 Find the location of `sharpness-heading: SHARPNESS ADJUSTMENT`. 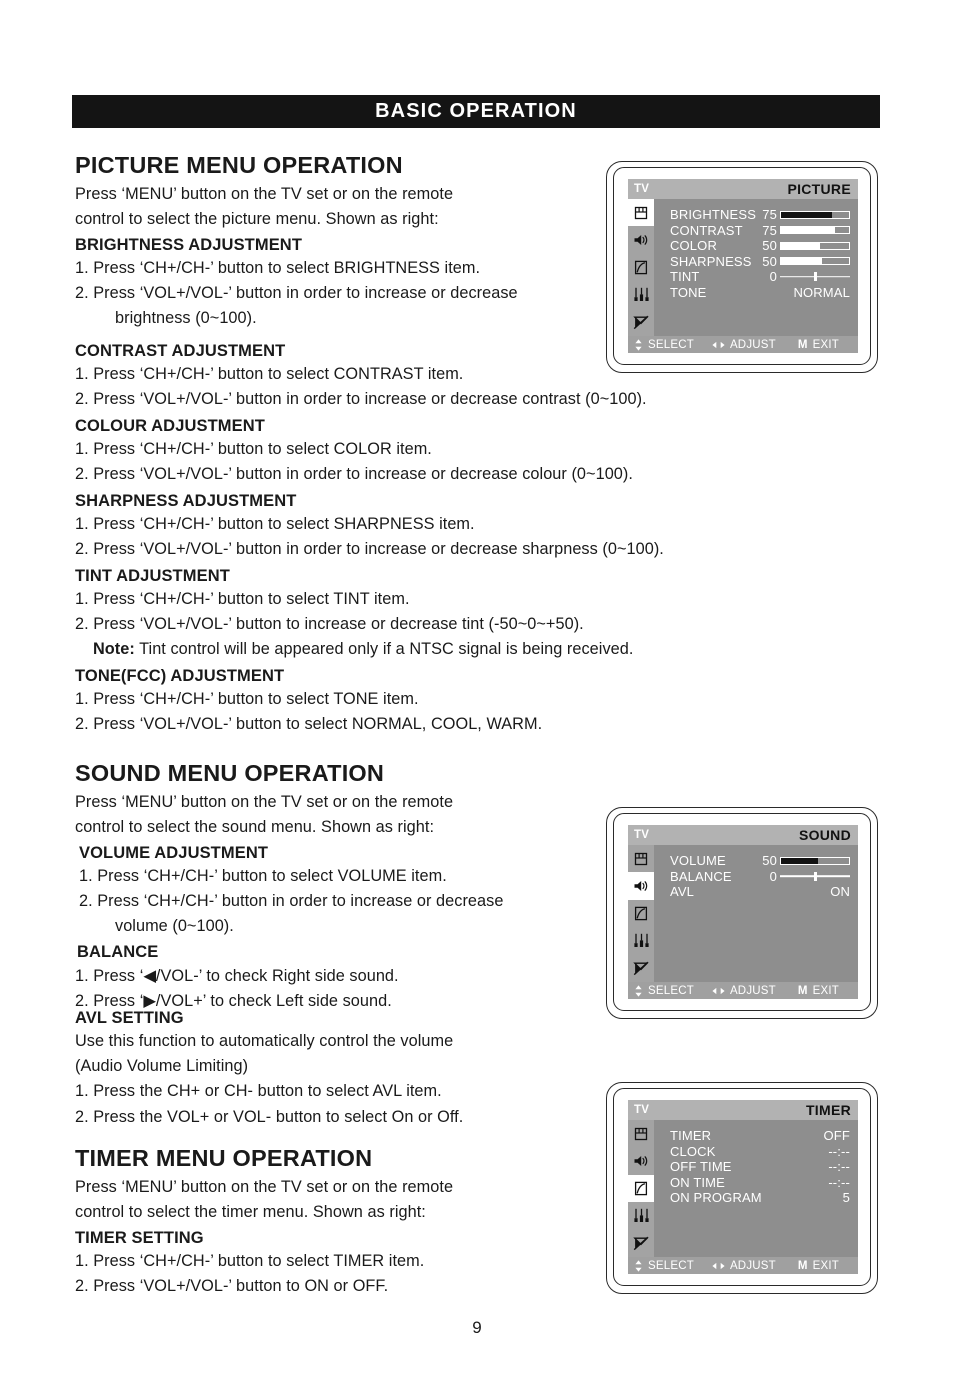

sharpness-heading: SHARPNESS ADJUSTMENT is located at coordinates (186, 501).